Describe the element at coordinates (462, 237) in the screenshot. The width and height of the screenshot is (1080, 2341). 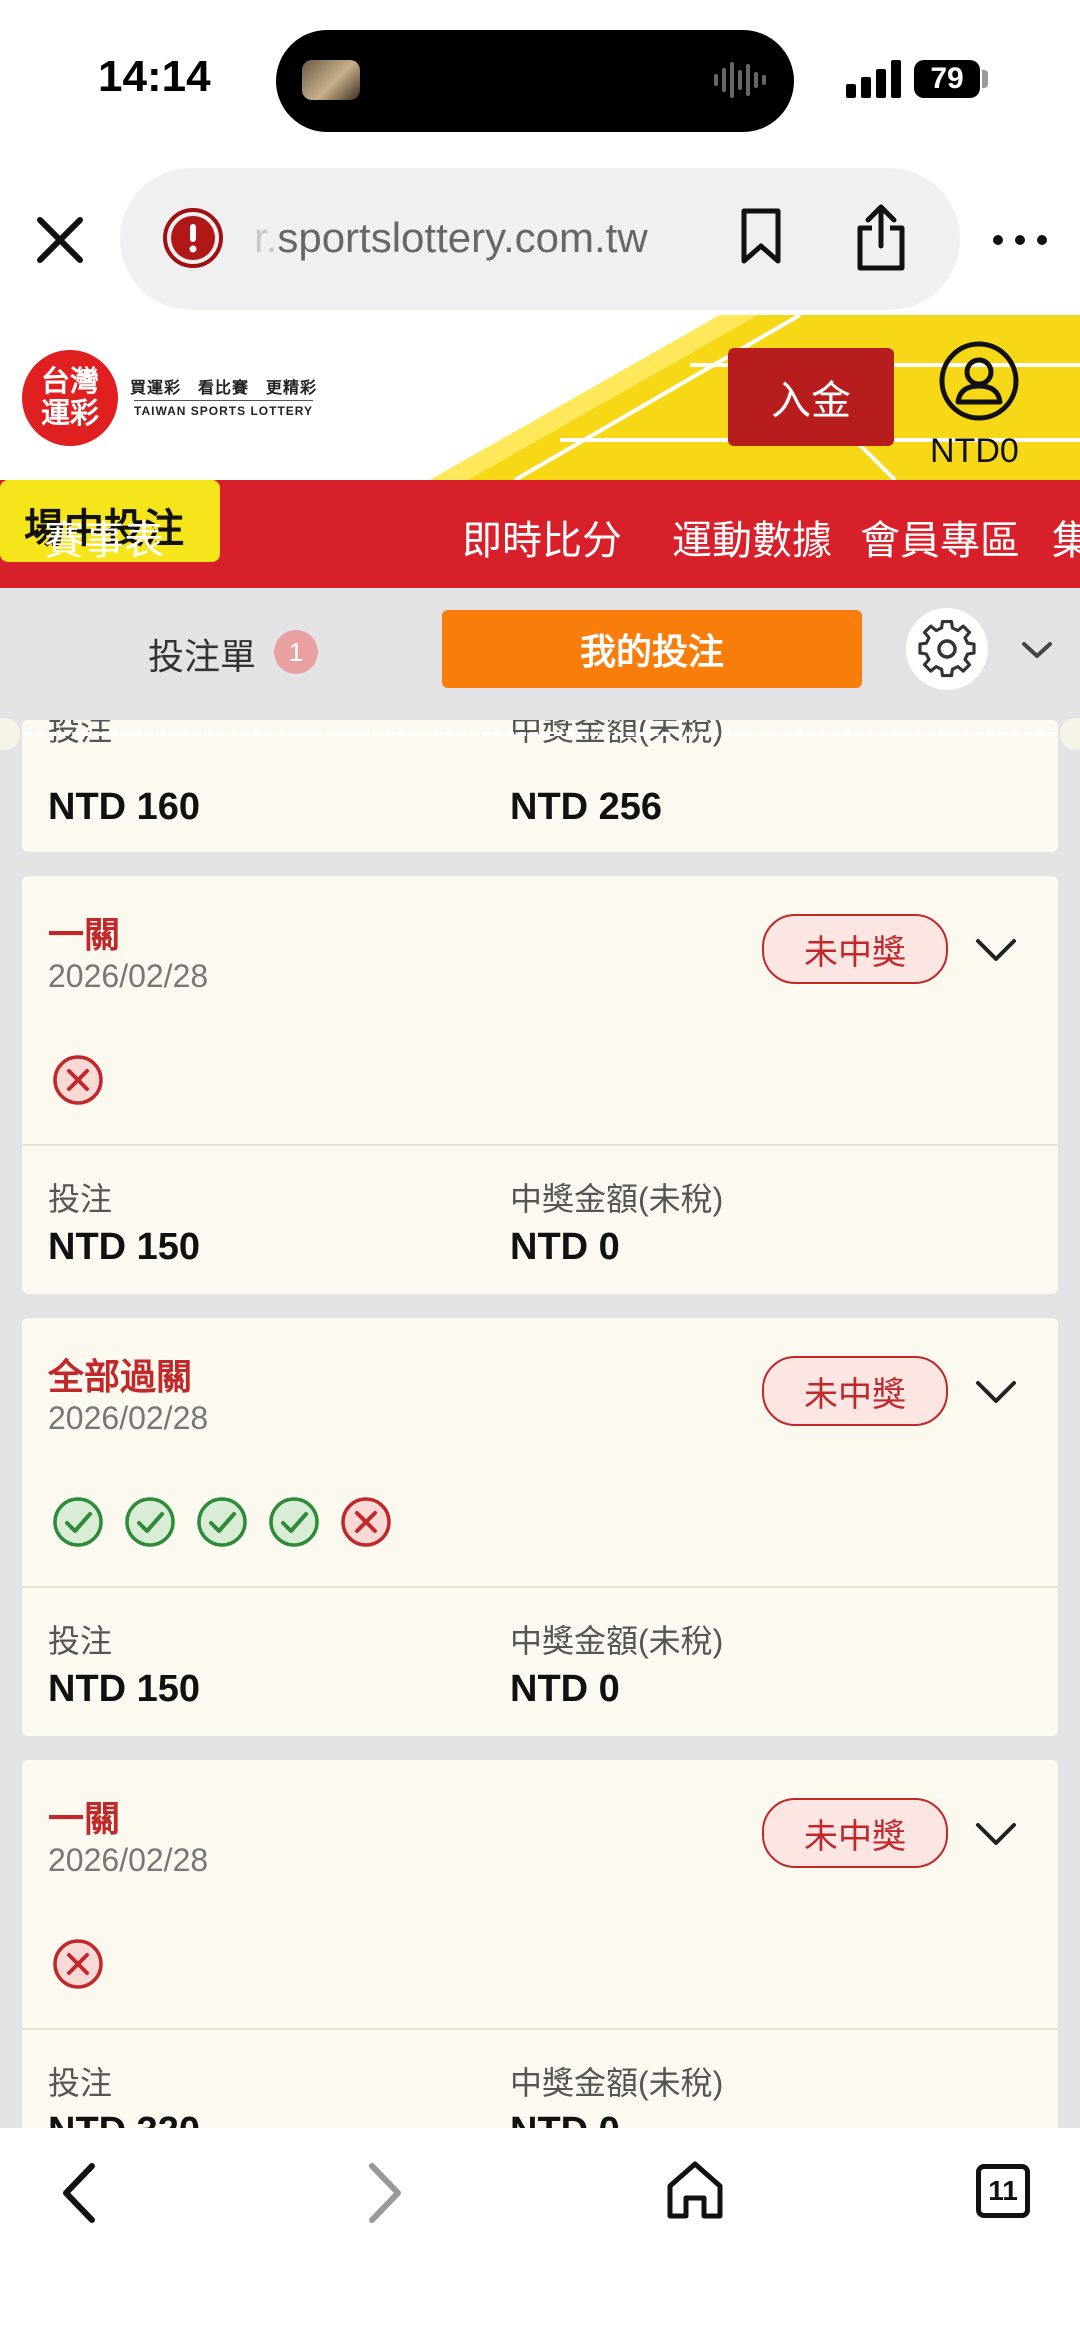
I see `url-domain: sportslottery.com.tw` at that location.